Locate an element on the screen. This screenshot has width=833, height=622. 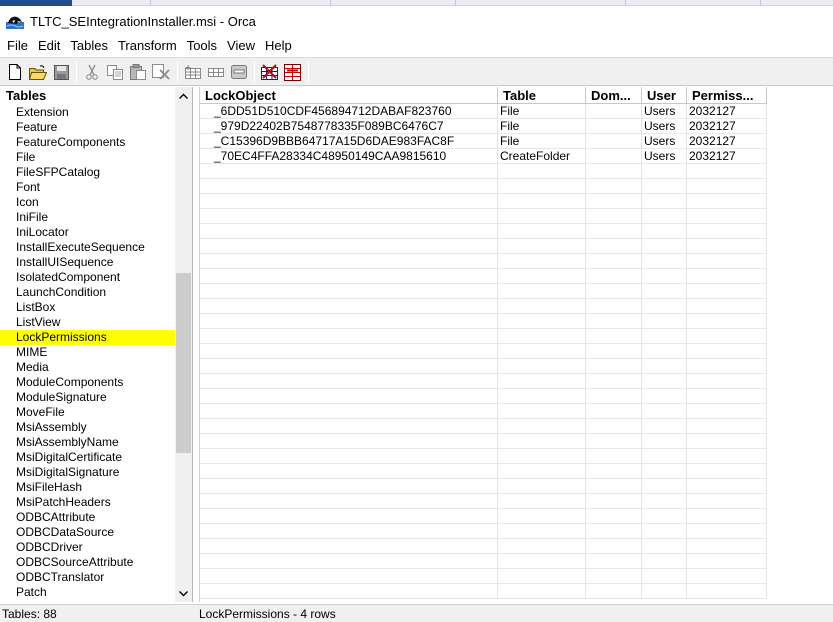
scroll-up-icon is located at coordinates (183, 95).